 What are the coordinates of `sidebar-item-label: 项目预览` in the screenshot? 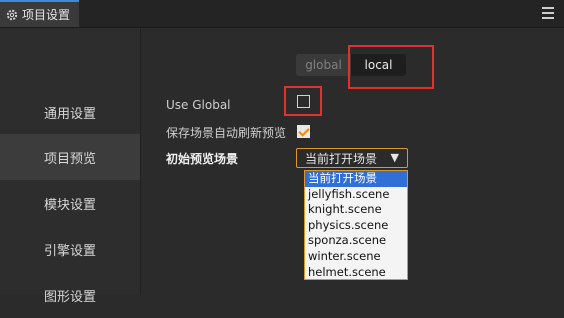 It's located at (69, 159).